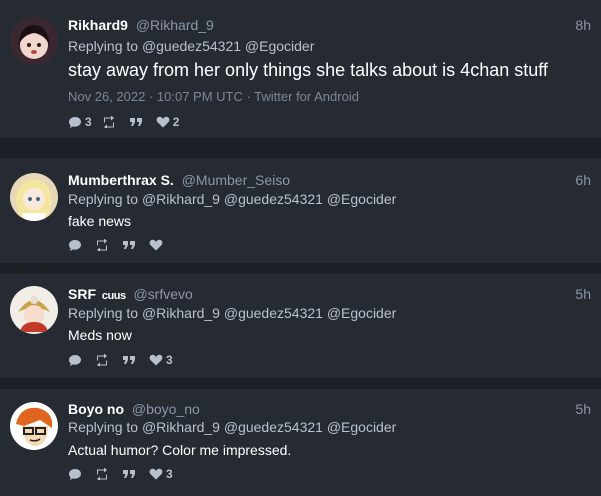  What do you see at coordinates (82, 294) in the screenshot?
I see `author-name: SRF` at bounding box center [82, 294].